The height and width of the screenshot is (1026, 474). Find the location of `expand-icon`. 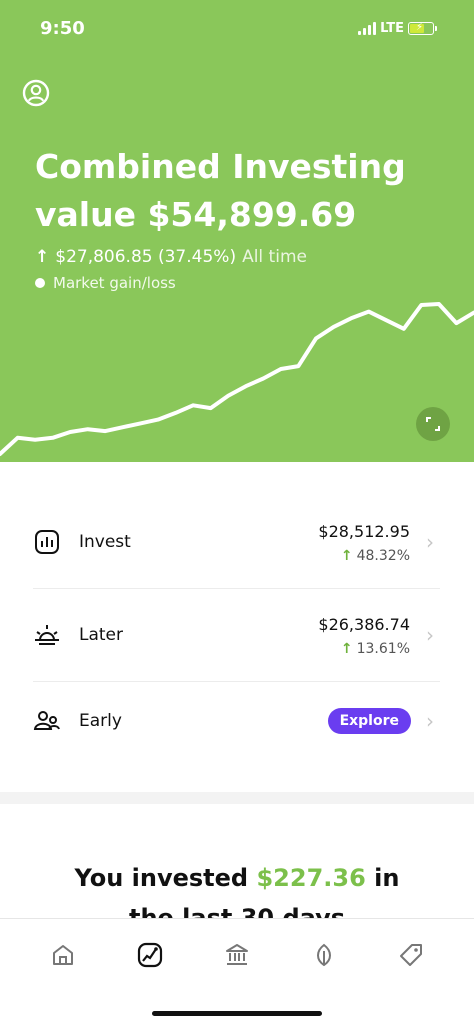

expand-icon is located at coordinates (433, 424).